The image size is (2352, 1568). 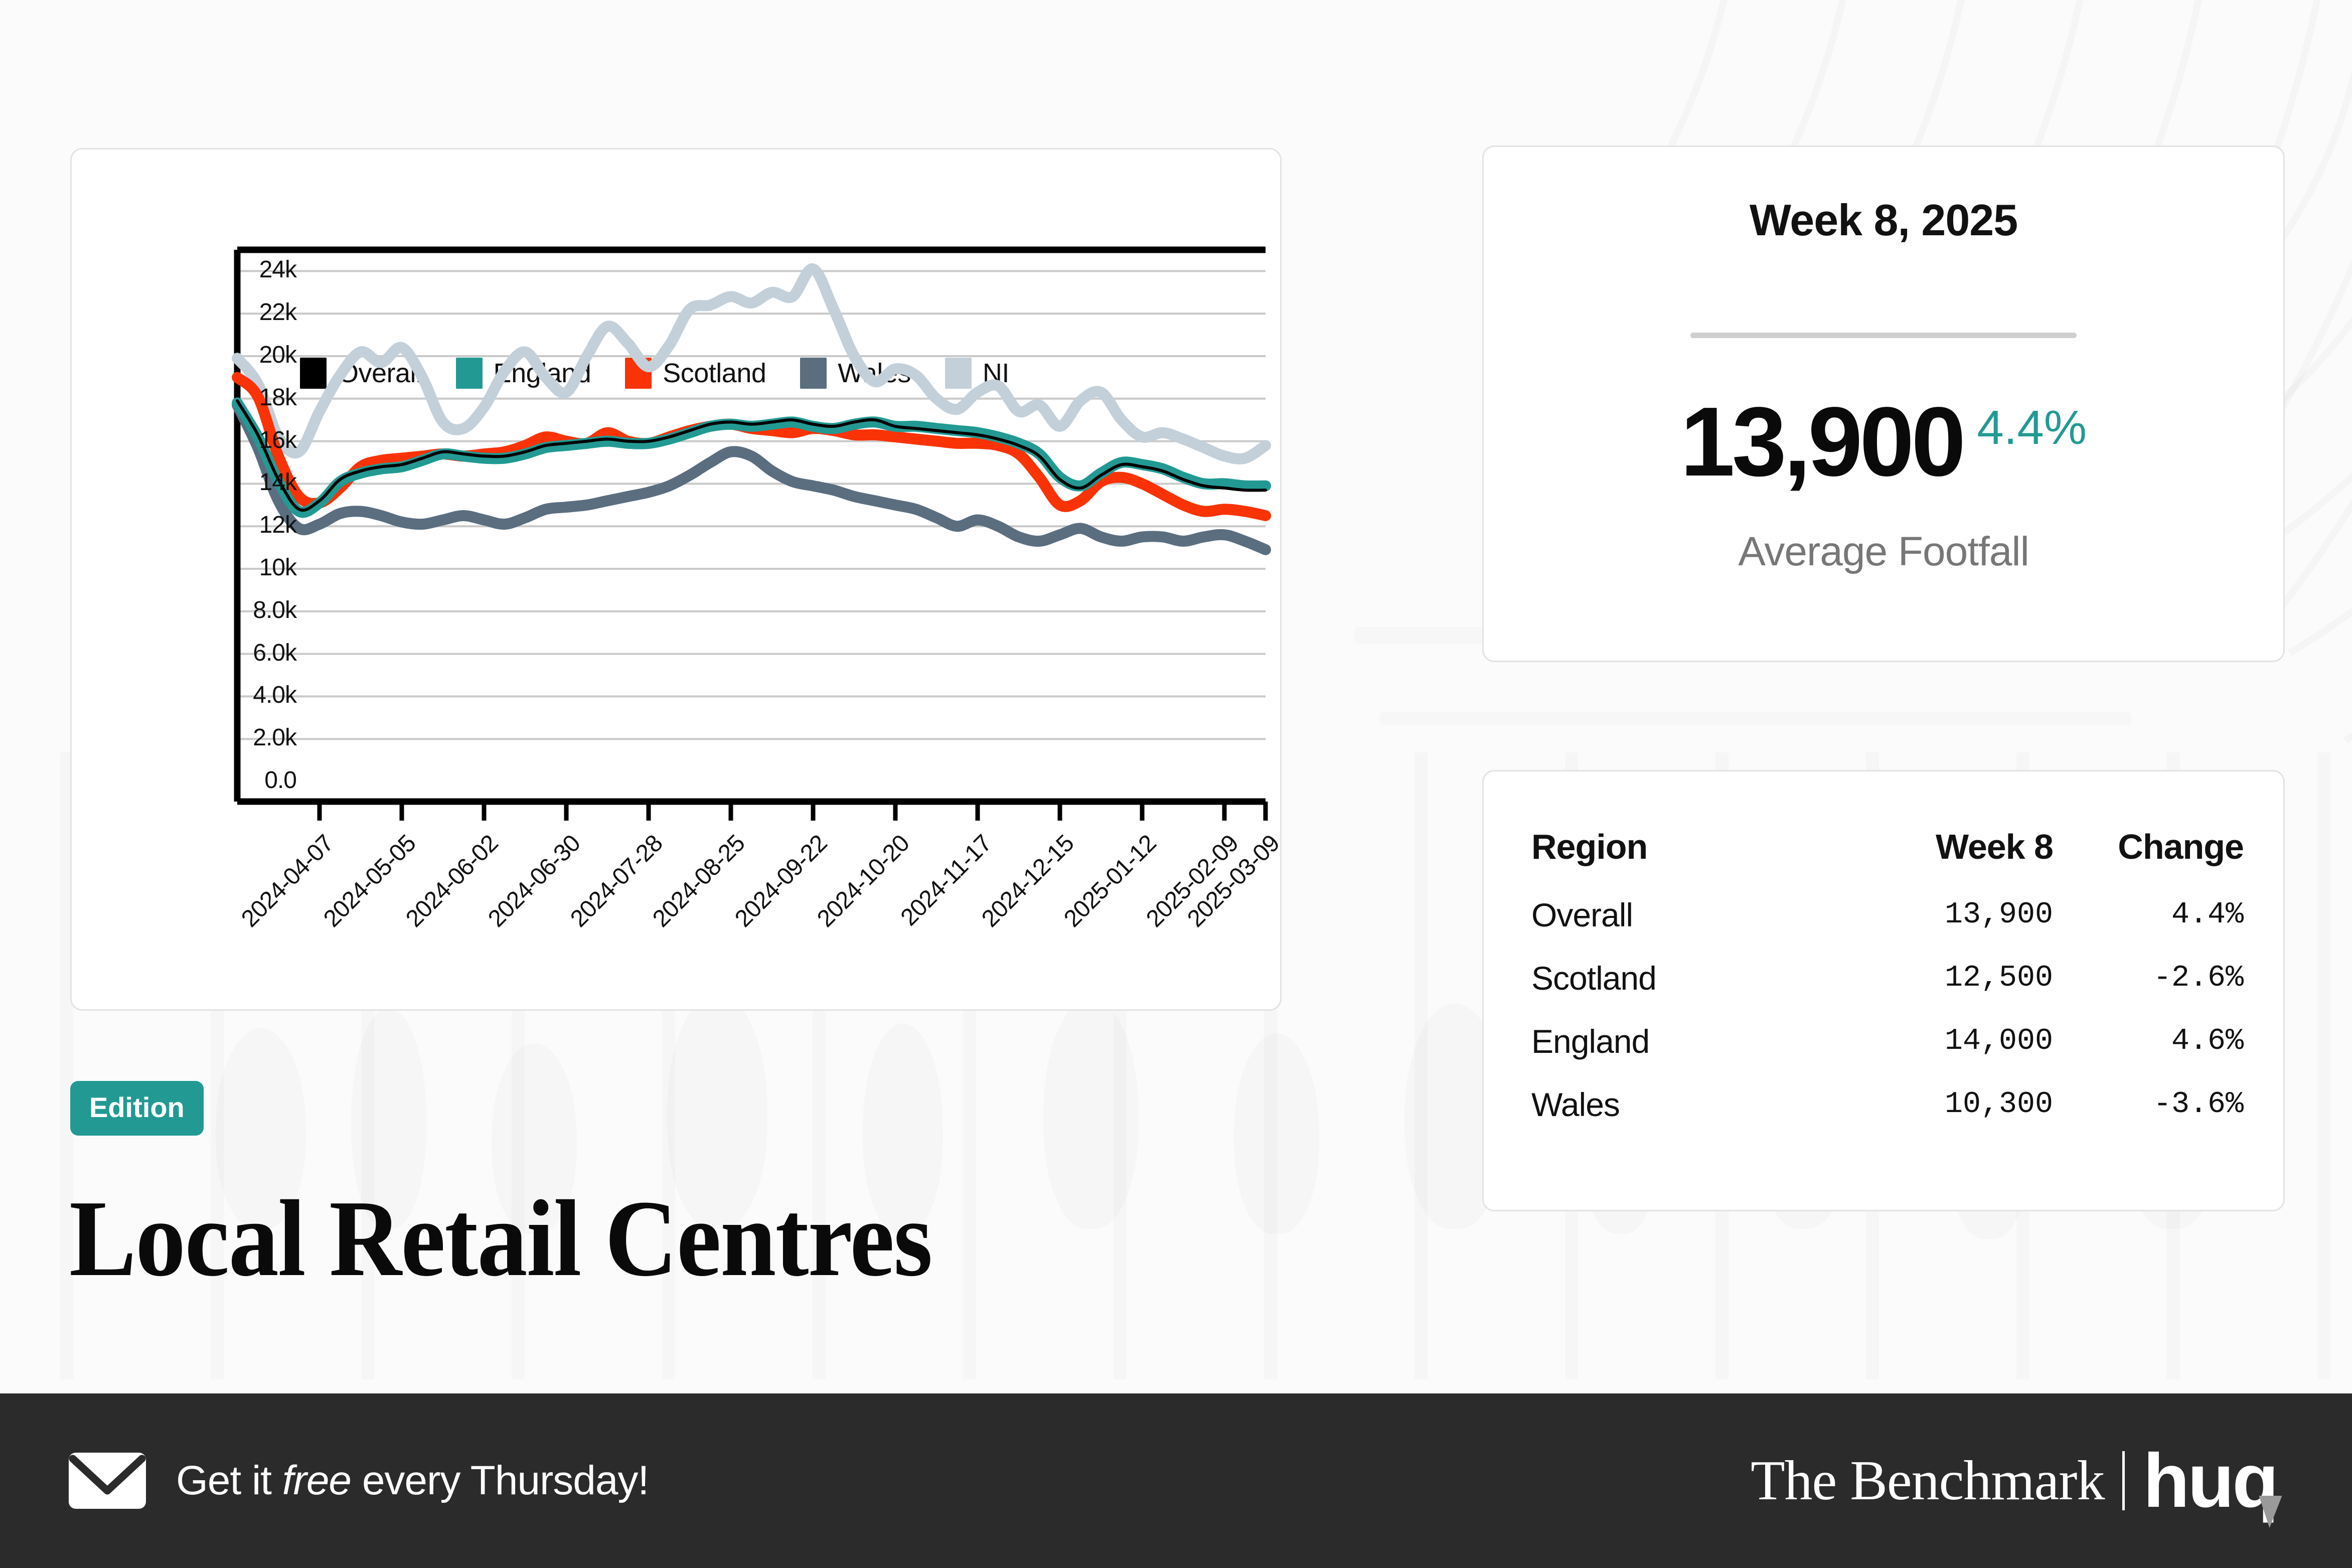 I want to click on footer-cta-suffix: every Thursday!, so click(x=500, y=1481).